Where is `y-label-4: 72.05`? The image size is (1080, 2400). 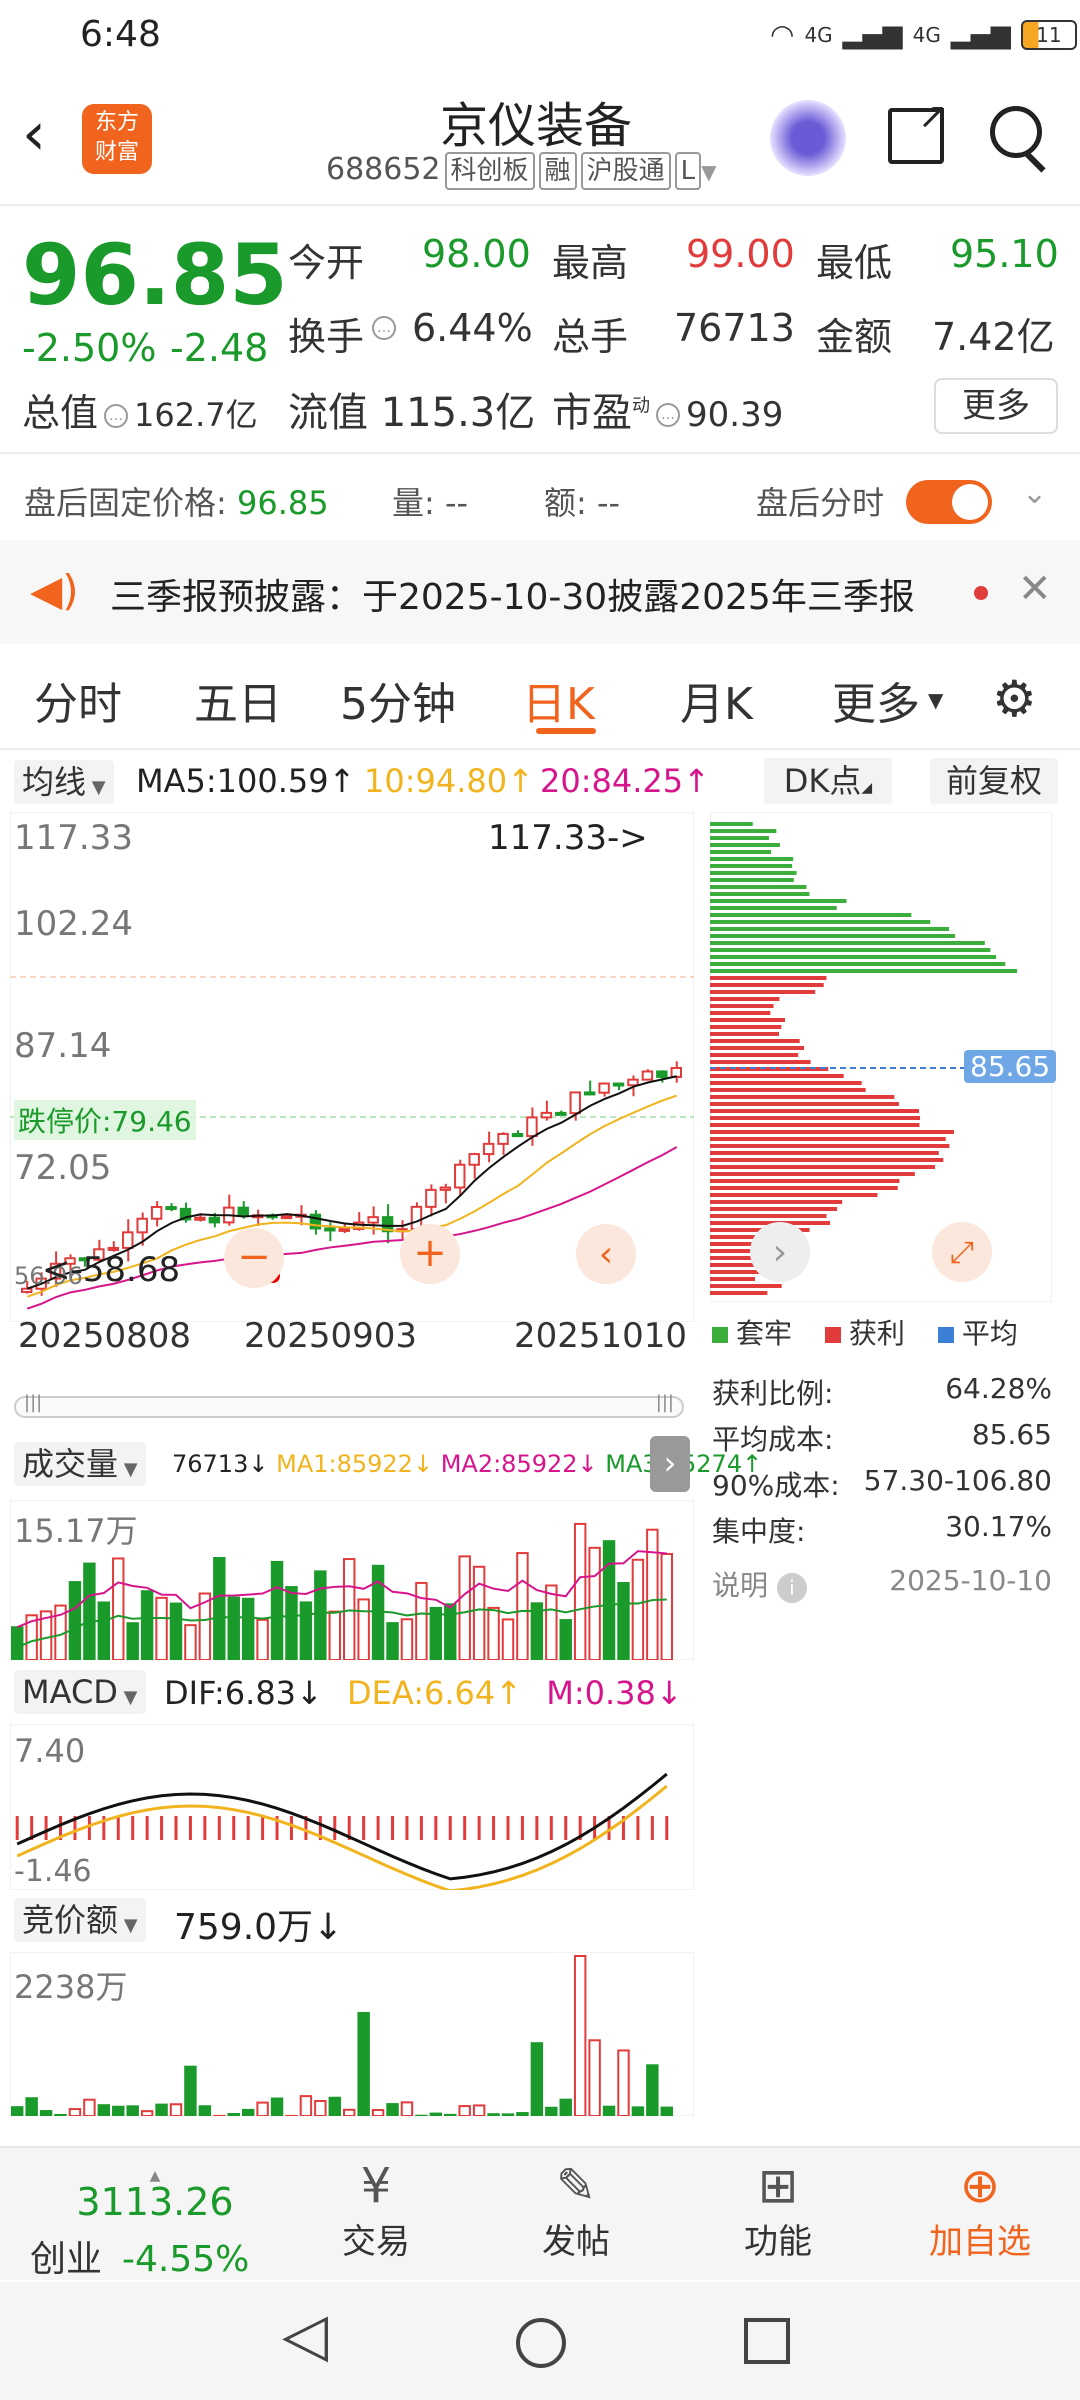
y-label-4: 72.05 is located at coordinates (63, 1168).